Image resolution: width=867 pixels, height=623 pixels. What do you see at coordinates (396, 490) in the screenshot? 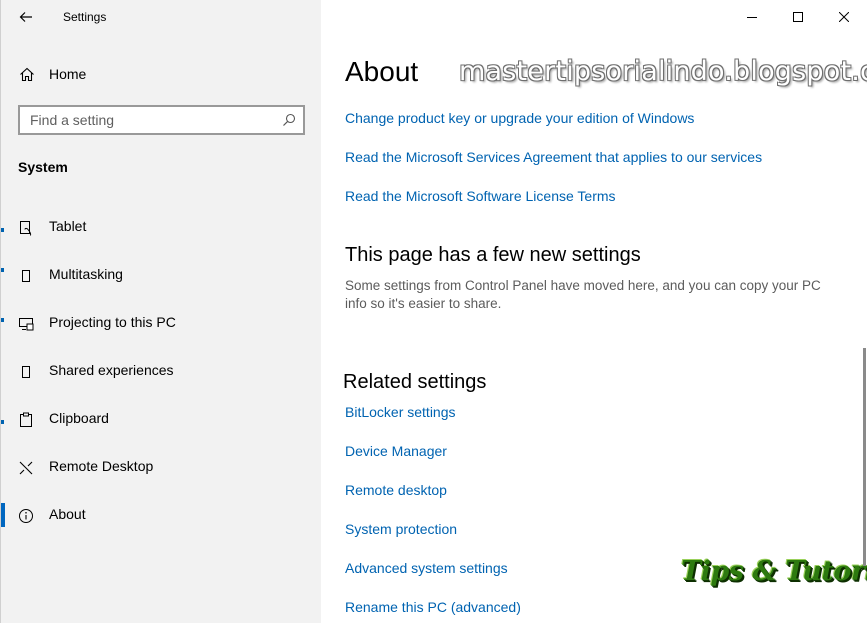
I see `remote-desktop-link: Remote desktop` at bounding box center [396, 490].